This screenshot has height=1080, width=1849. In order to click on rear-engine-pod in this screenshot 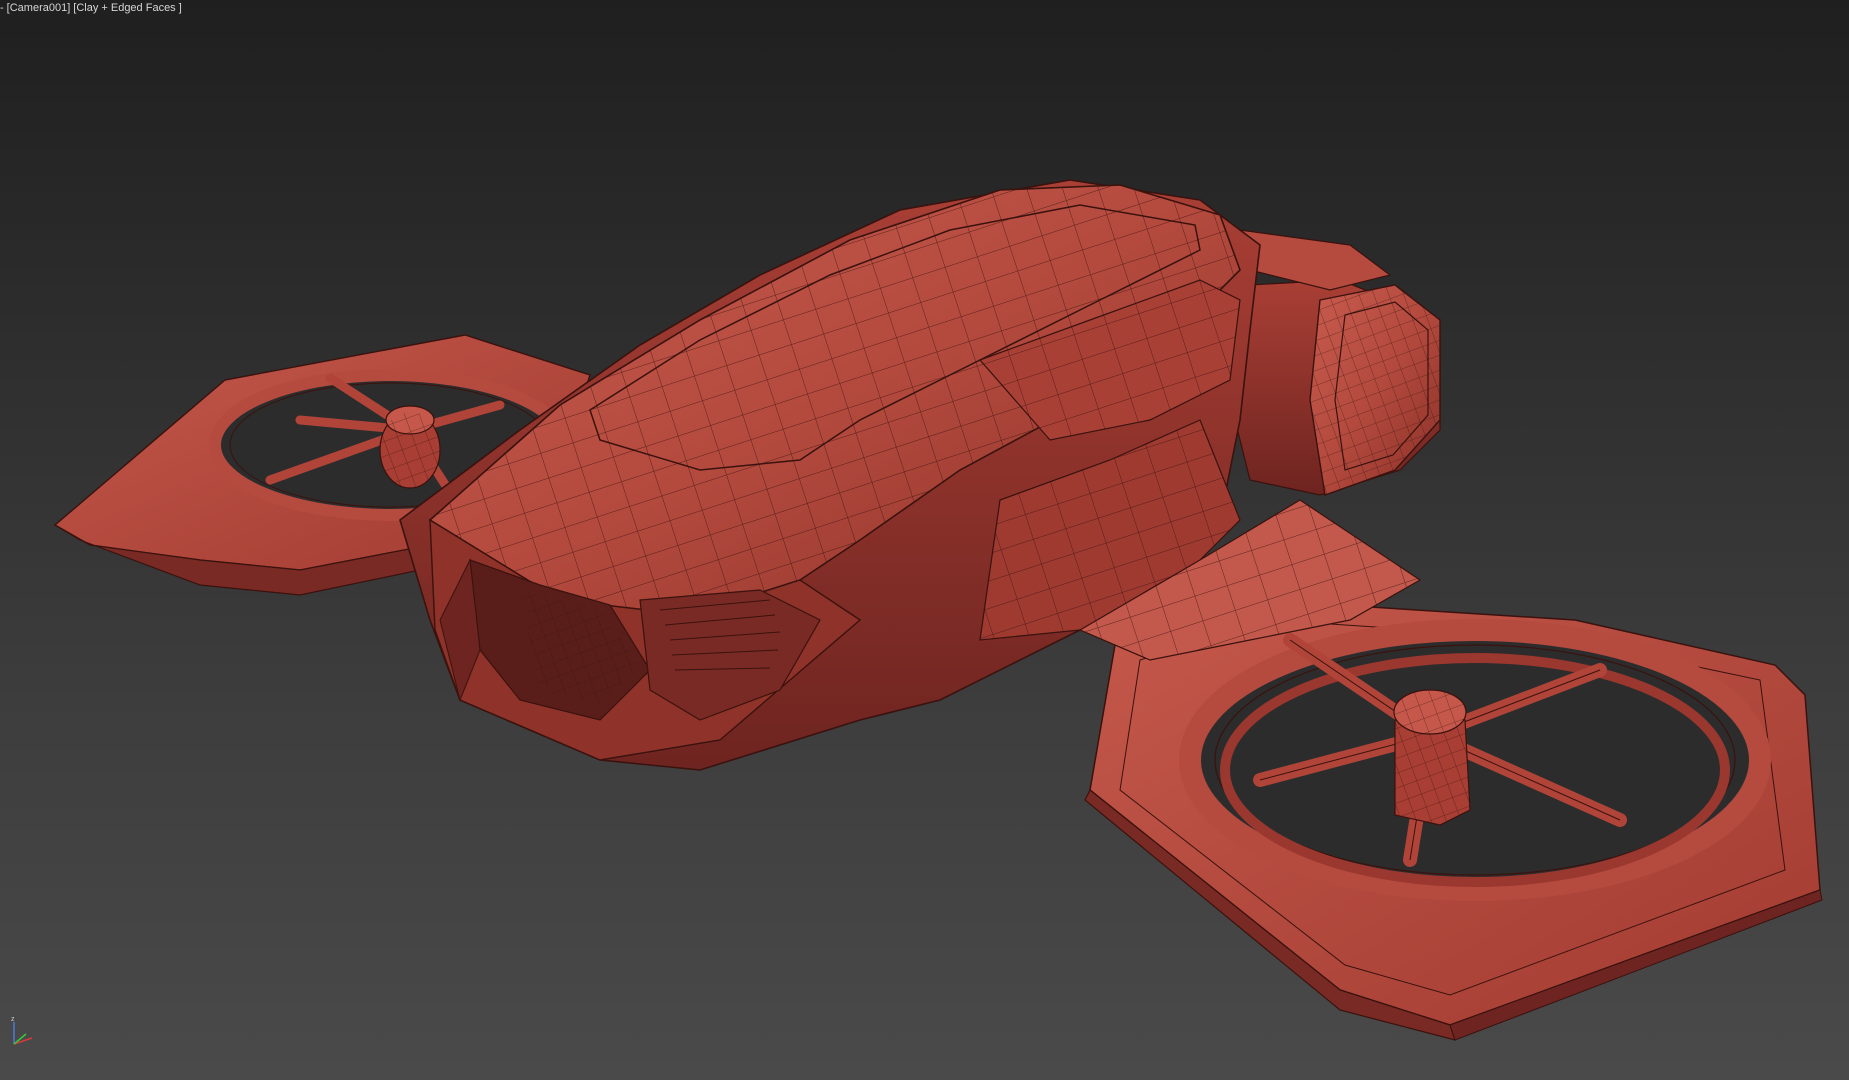, I will do `click(1335, 362)`.